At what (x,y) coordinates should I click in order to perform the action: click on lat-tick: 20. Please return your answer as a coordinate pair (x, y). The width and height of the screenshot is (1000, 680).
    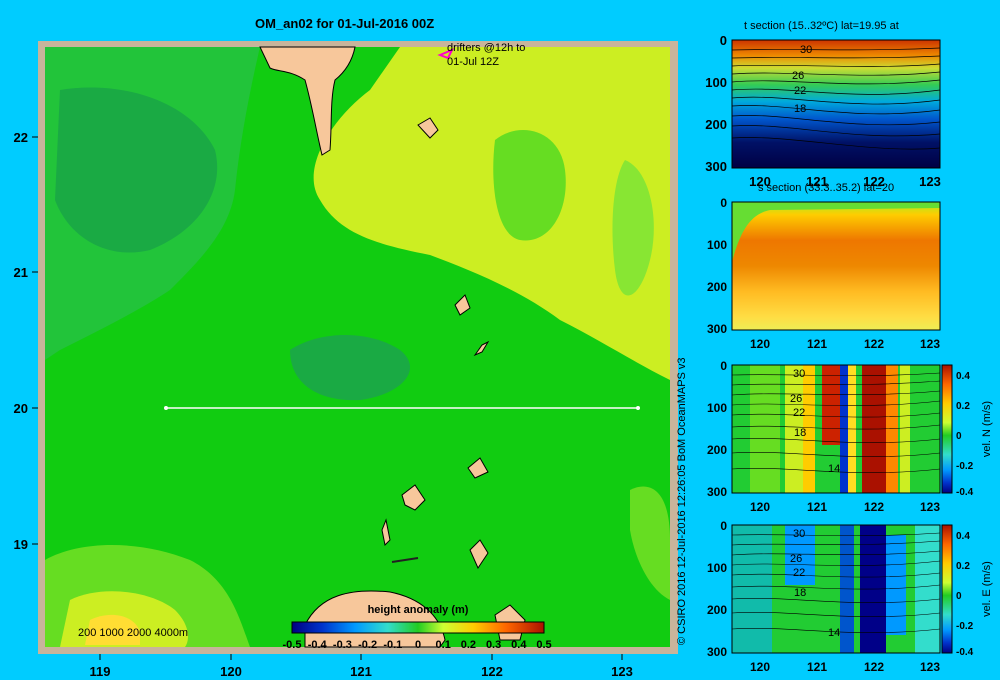
    Looking at the image, I should click on (21, 408).